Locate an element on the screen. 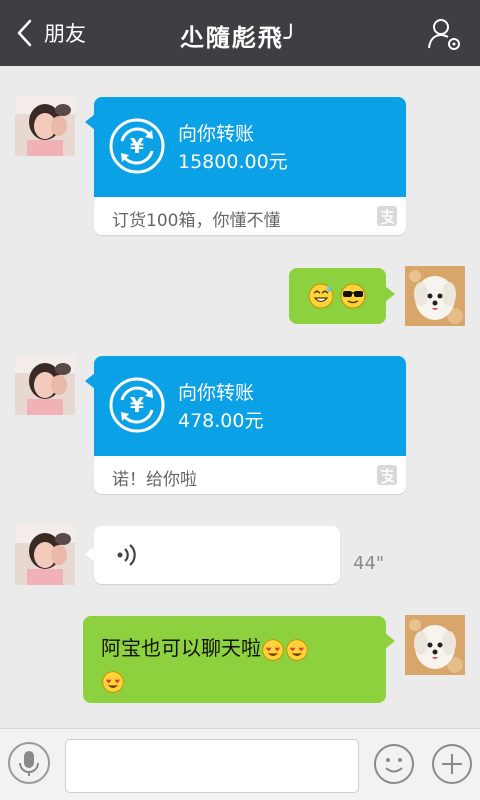 This screenshot has width=480, height=800. chat-title: 尐隨彪飛╯ is located at coordinates (240, 38).